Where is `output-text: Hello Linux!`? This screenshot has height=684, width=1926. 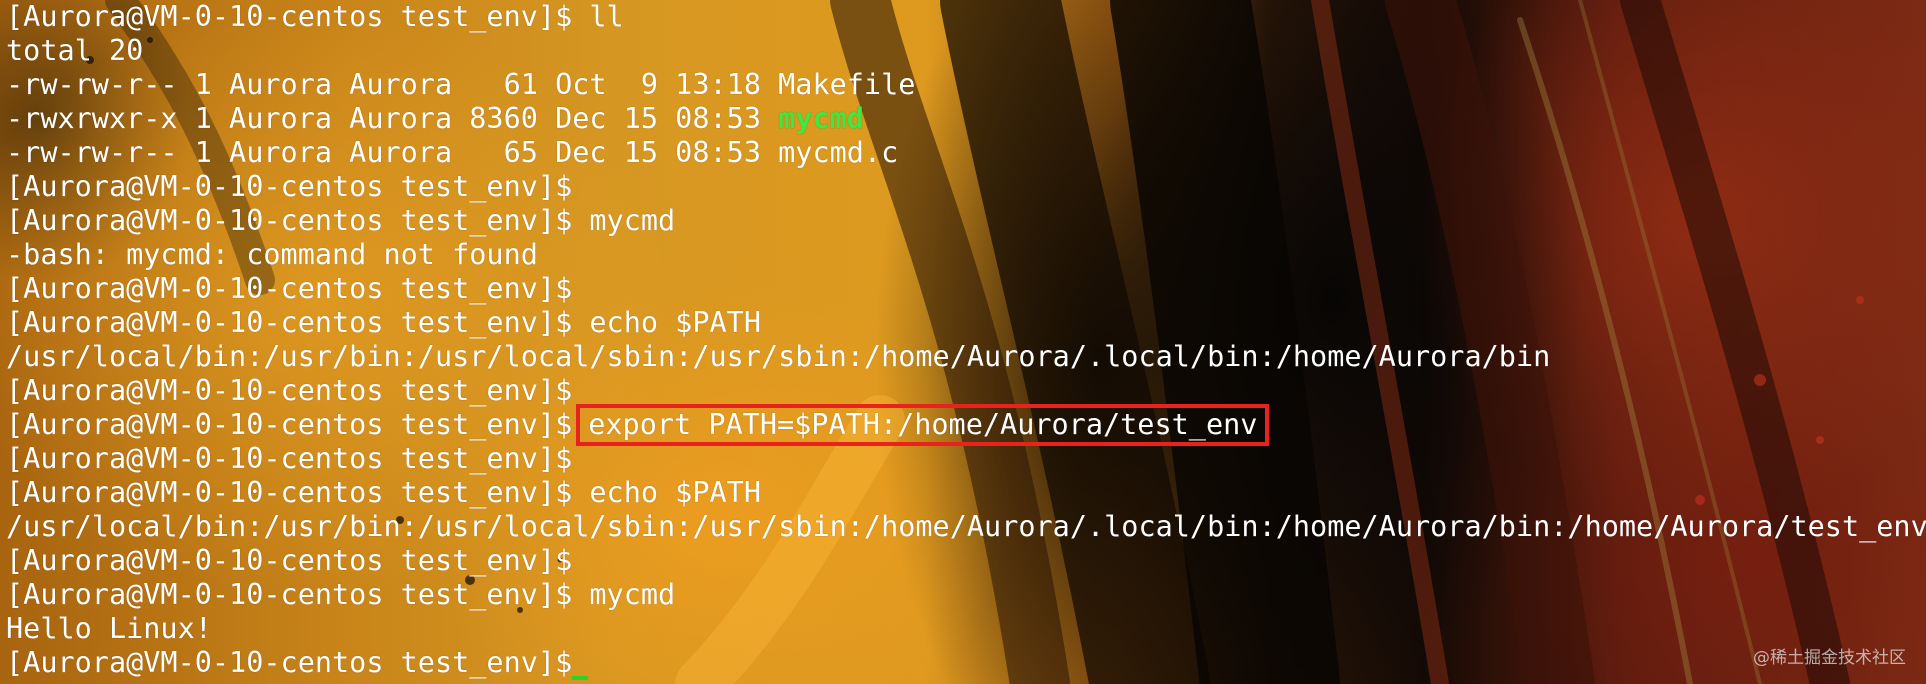
output-text: Hello Linux! is located at coordinates (109, 628).